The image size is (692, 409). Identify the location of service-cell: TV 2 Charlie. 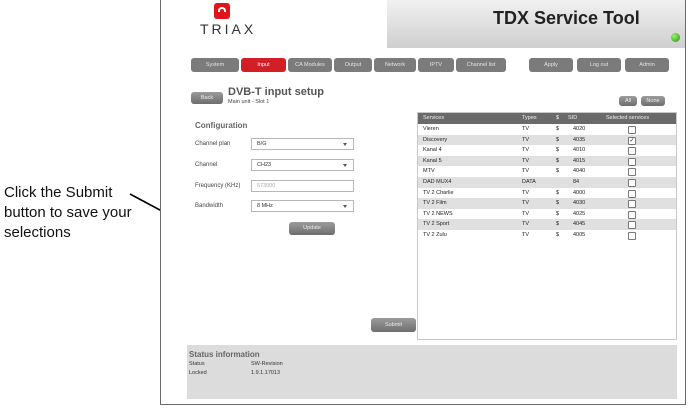
(438, 192).